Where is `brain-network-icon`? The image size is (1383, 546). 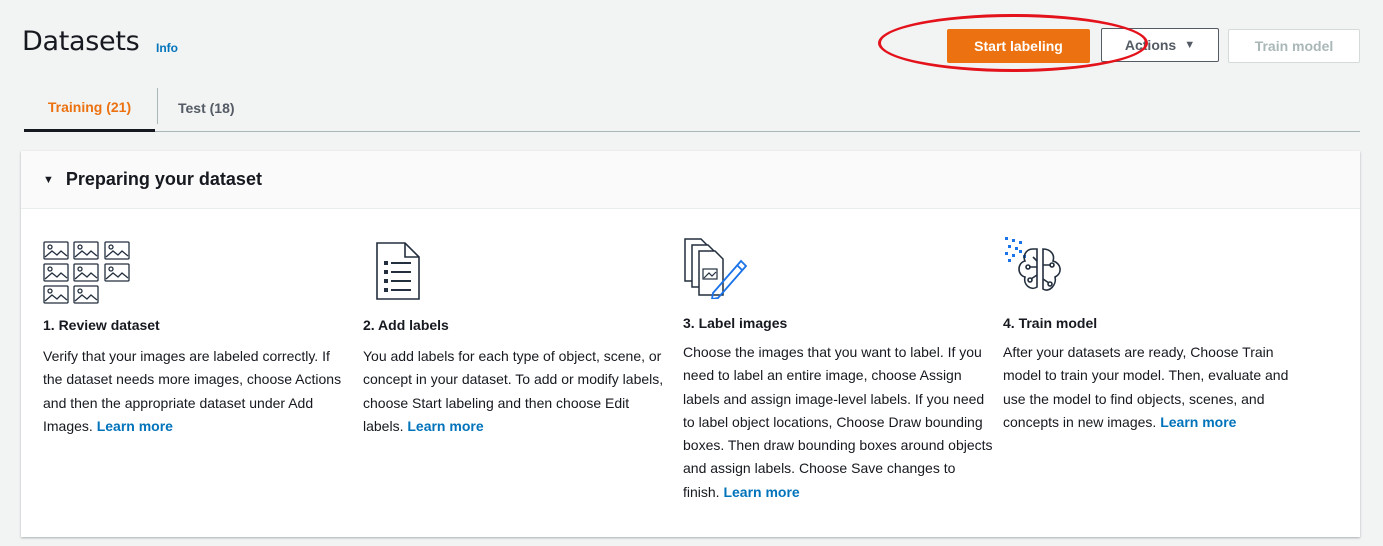
brain-network-icon is located at coordinates (1033, 264).